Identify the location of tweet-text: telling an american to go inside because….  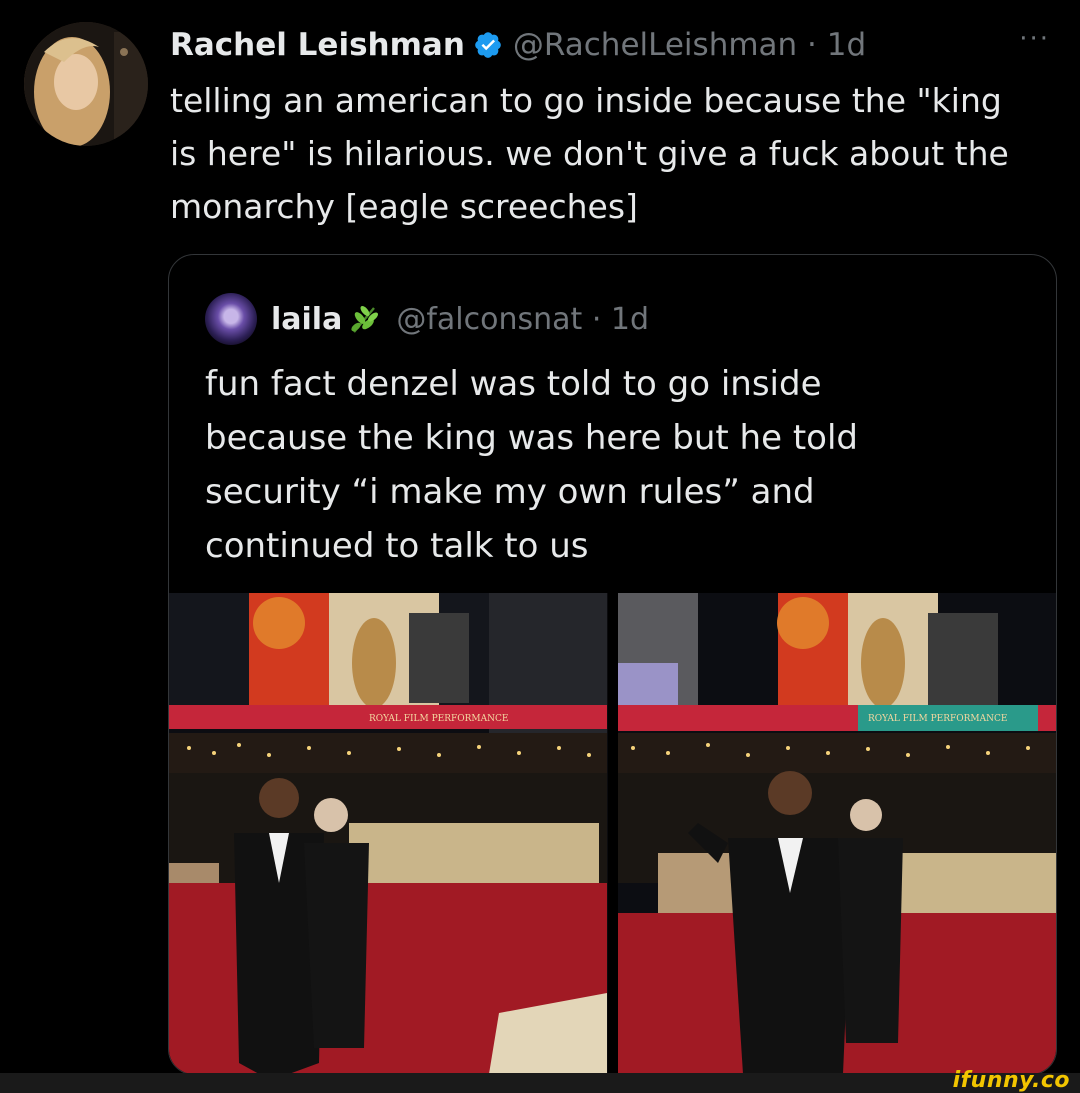
(589, 153).